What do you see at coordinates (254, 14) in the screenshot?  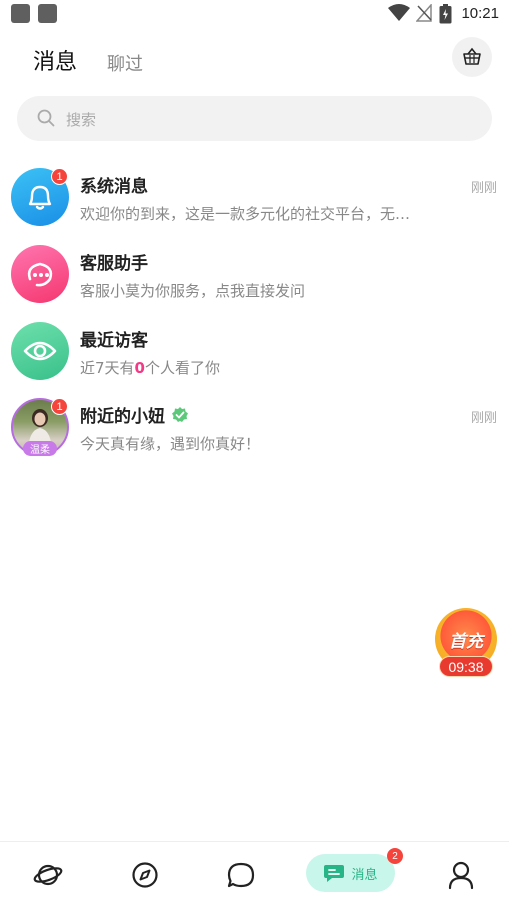 I see `status-bar: 10:21` at bounding box center [254, 14].